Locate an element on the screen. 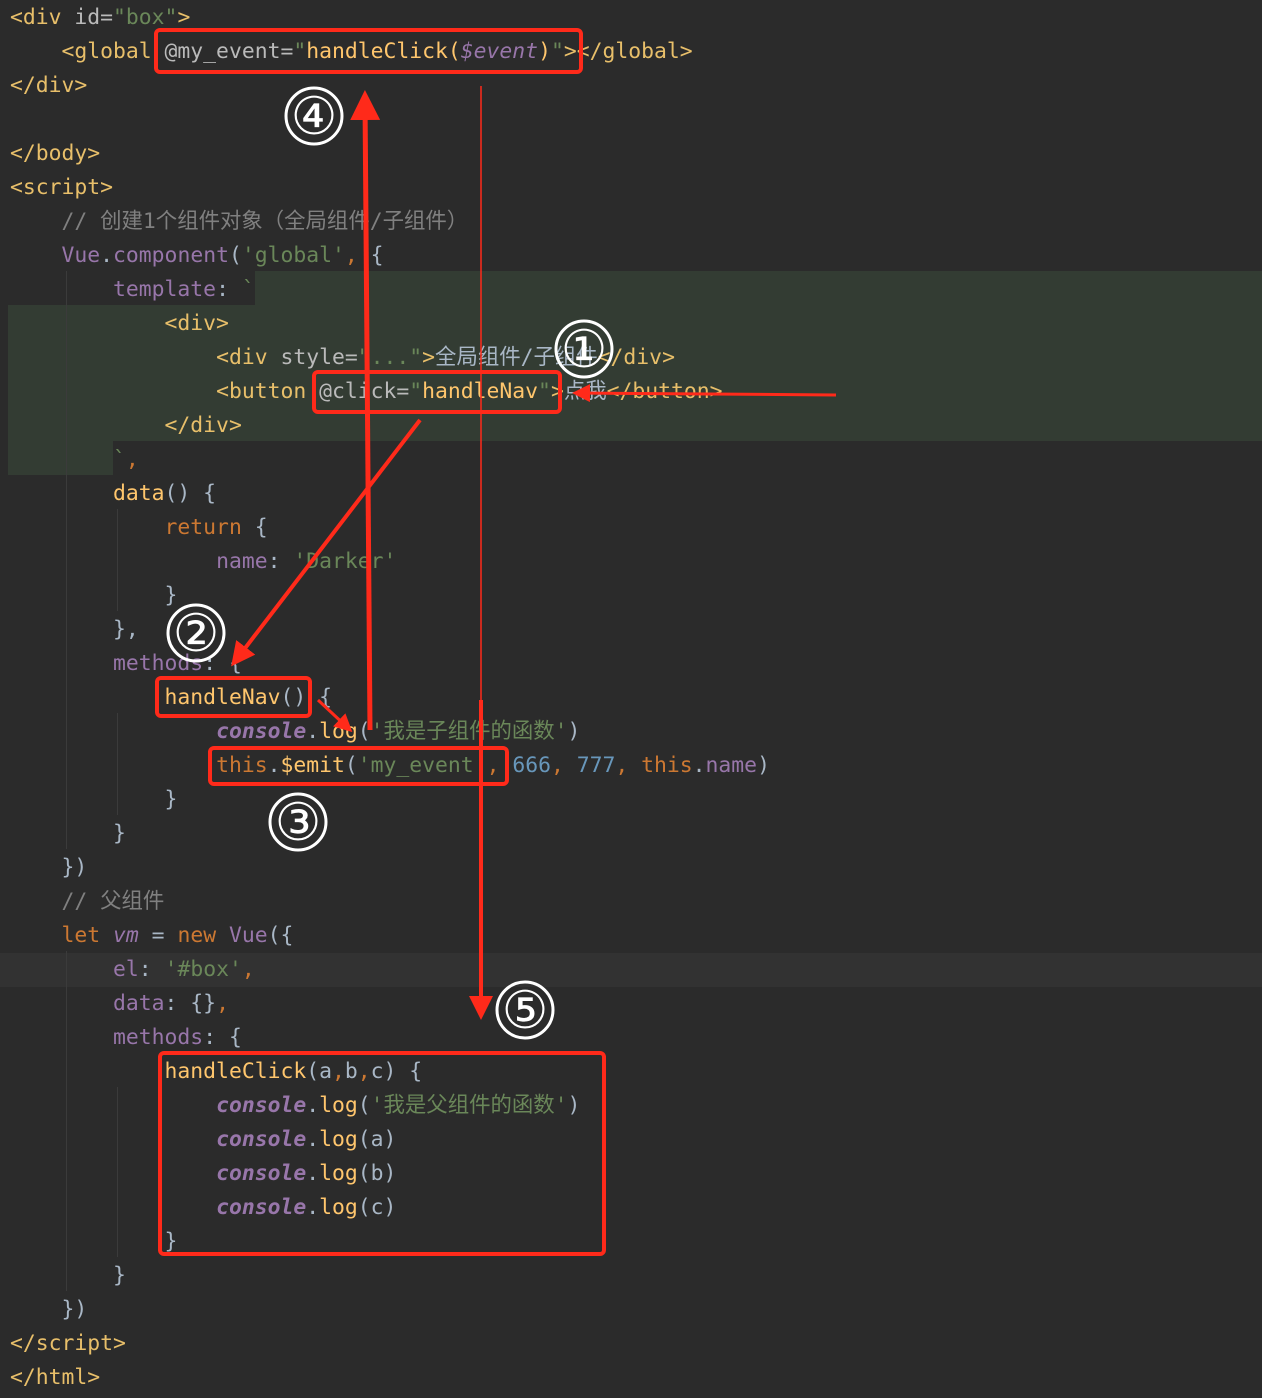 The width and height of the screenshot is (1262, 1398). step-number: ② is located at coordinates (196, 634).